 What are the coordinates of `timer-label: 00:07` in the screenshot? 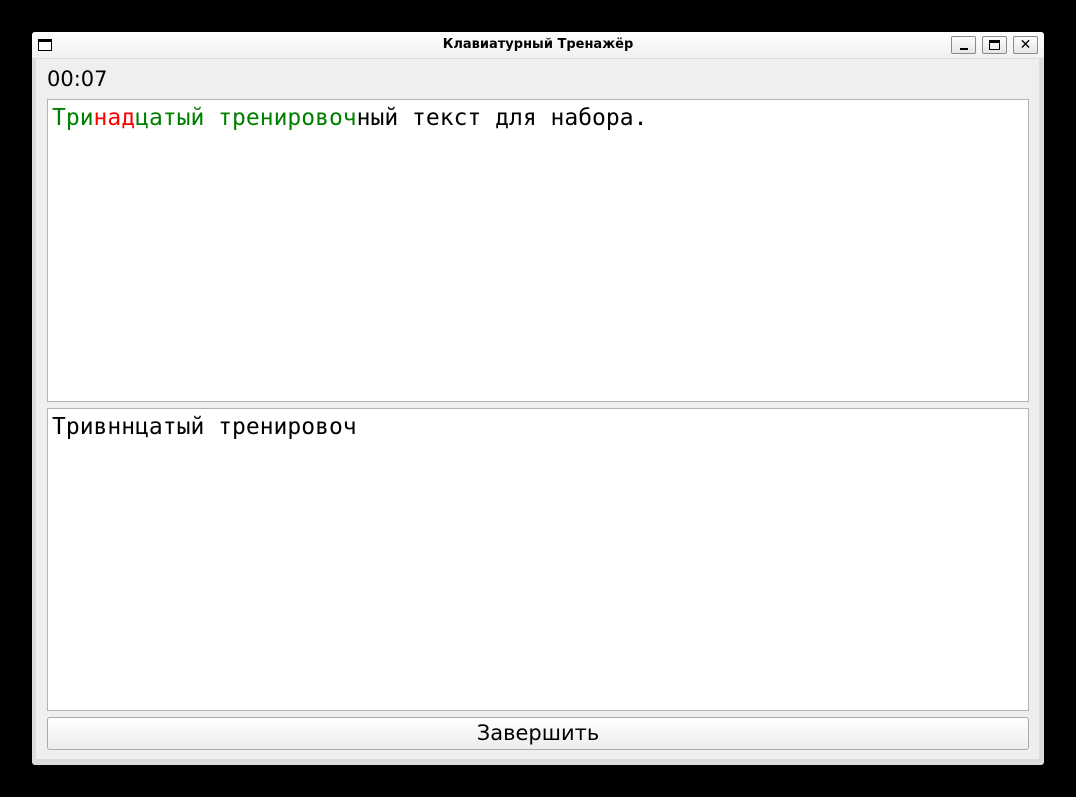 It's located at (77, 79).